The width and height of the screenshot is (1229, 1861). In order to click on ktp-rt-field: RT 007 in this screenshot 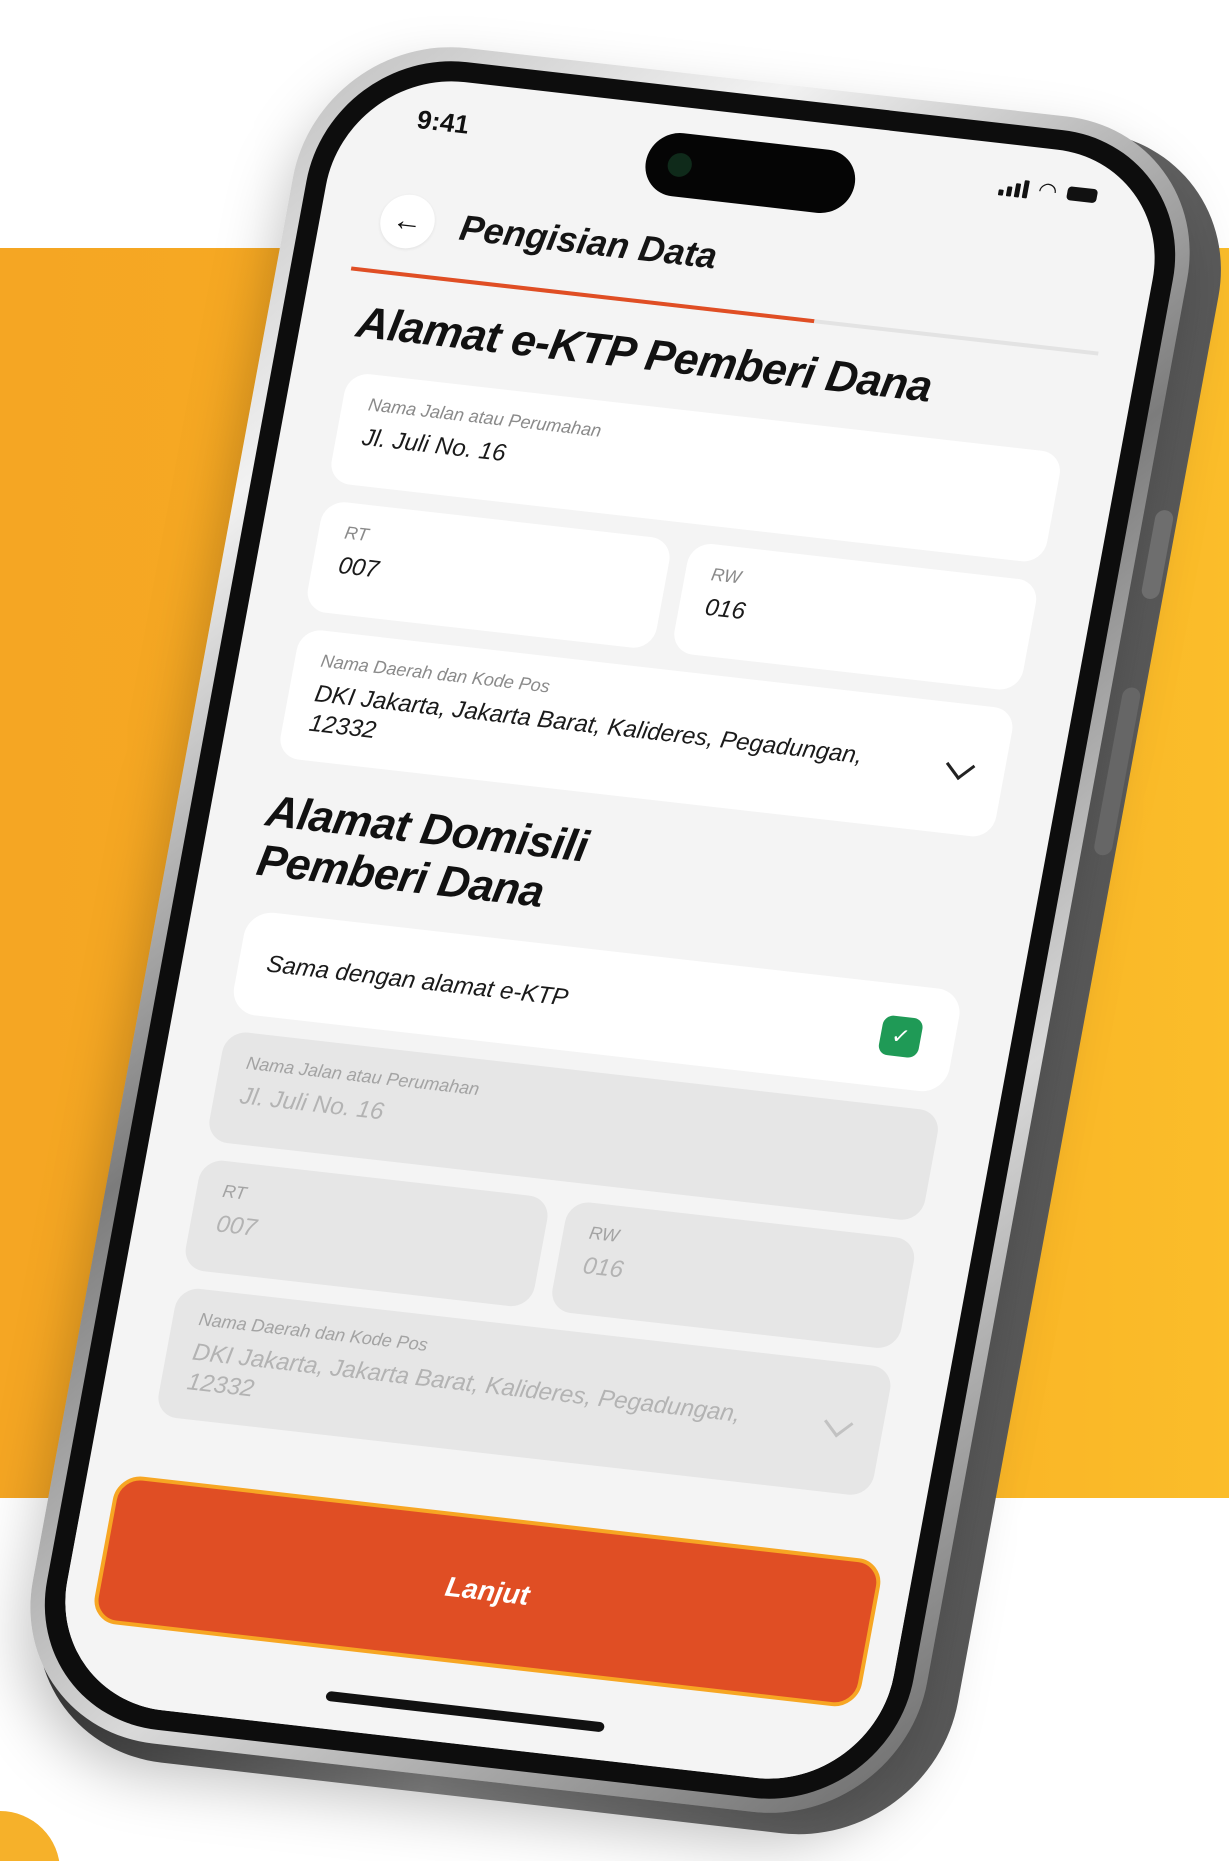, I will do `click(488, 575)`.